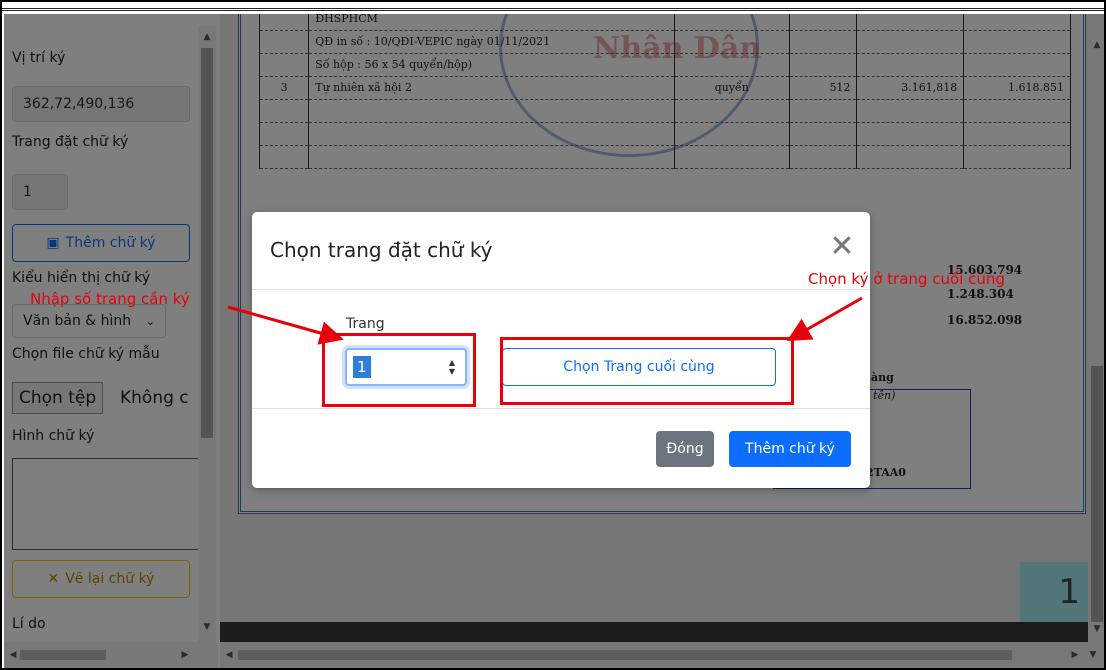 The width and height of the screenshot is (1106, 670). What do you see at coordinates (381, 250) in the screenshot?
I see `dialog-title: Chọn trang đặt chữ ký` at bounding box center [381, 250].